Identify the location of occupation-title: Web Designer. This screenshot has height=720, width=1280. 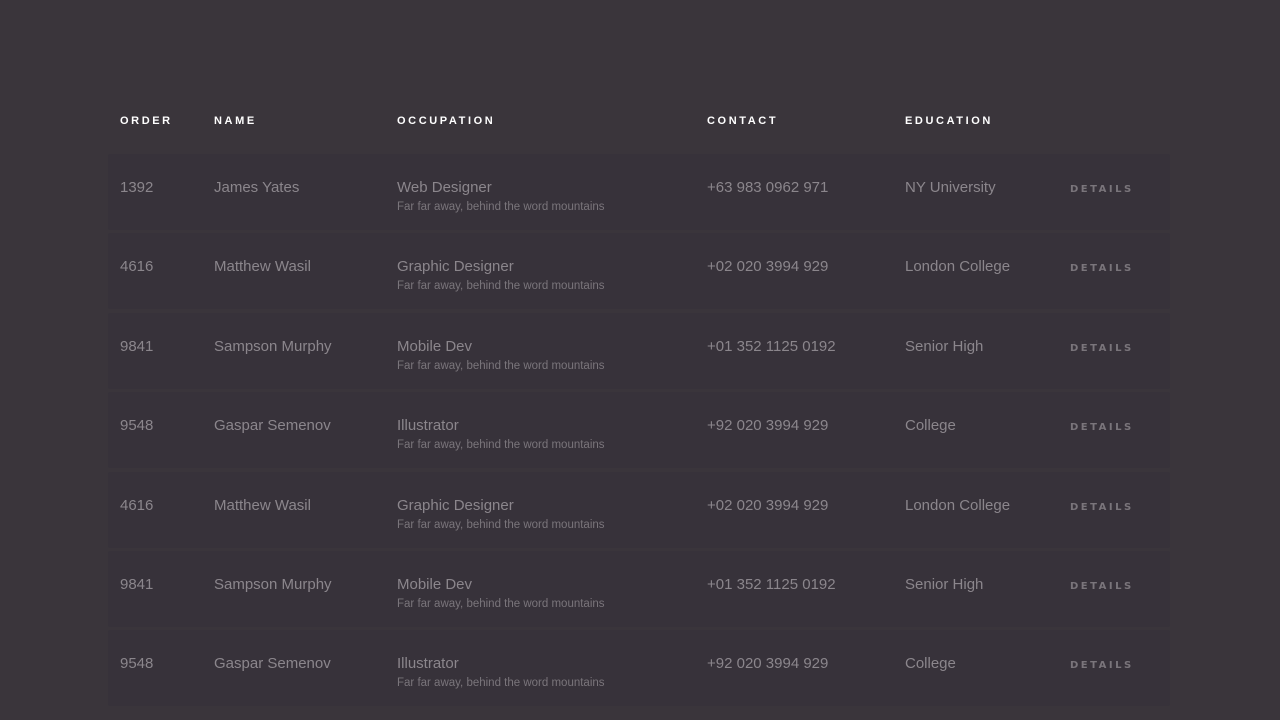
(444, 187).